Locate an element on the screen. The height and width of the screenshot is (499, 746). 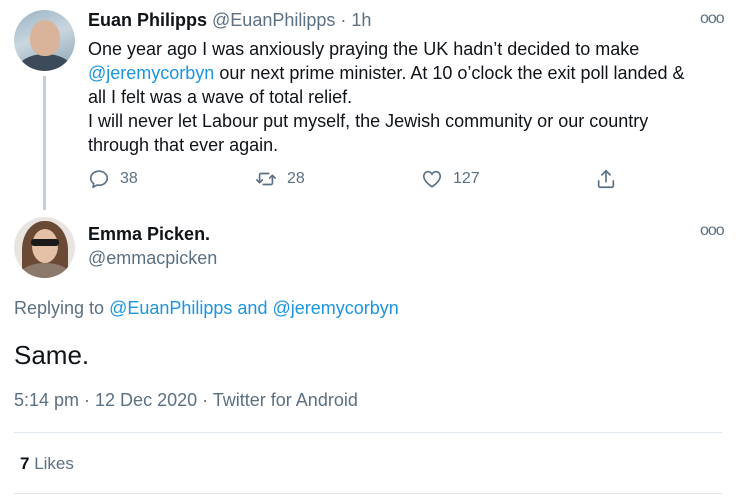
likes-stat: 7 Likes is located at coordinates (47, 464).